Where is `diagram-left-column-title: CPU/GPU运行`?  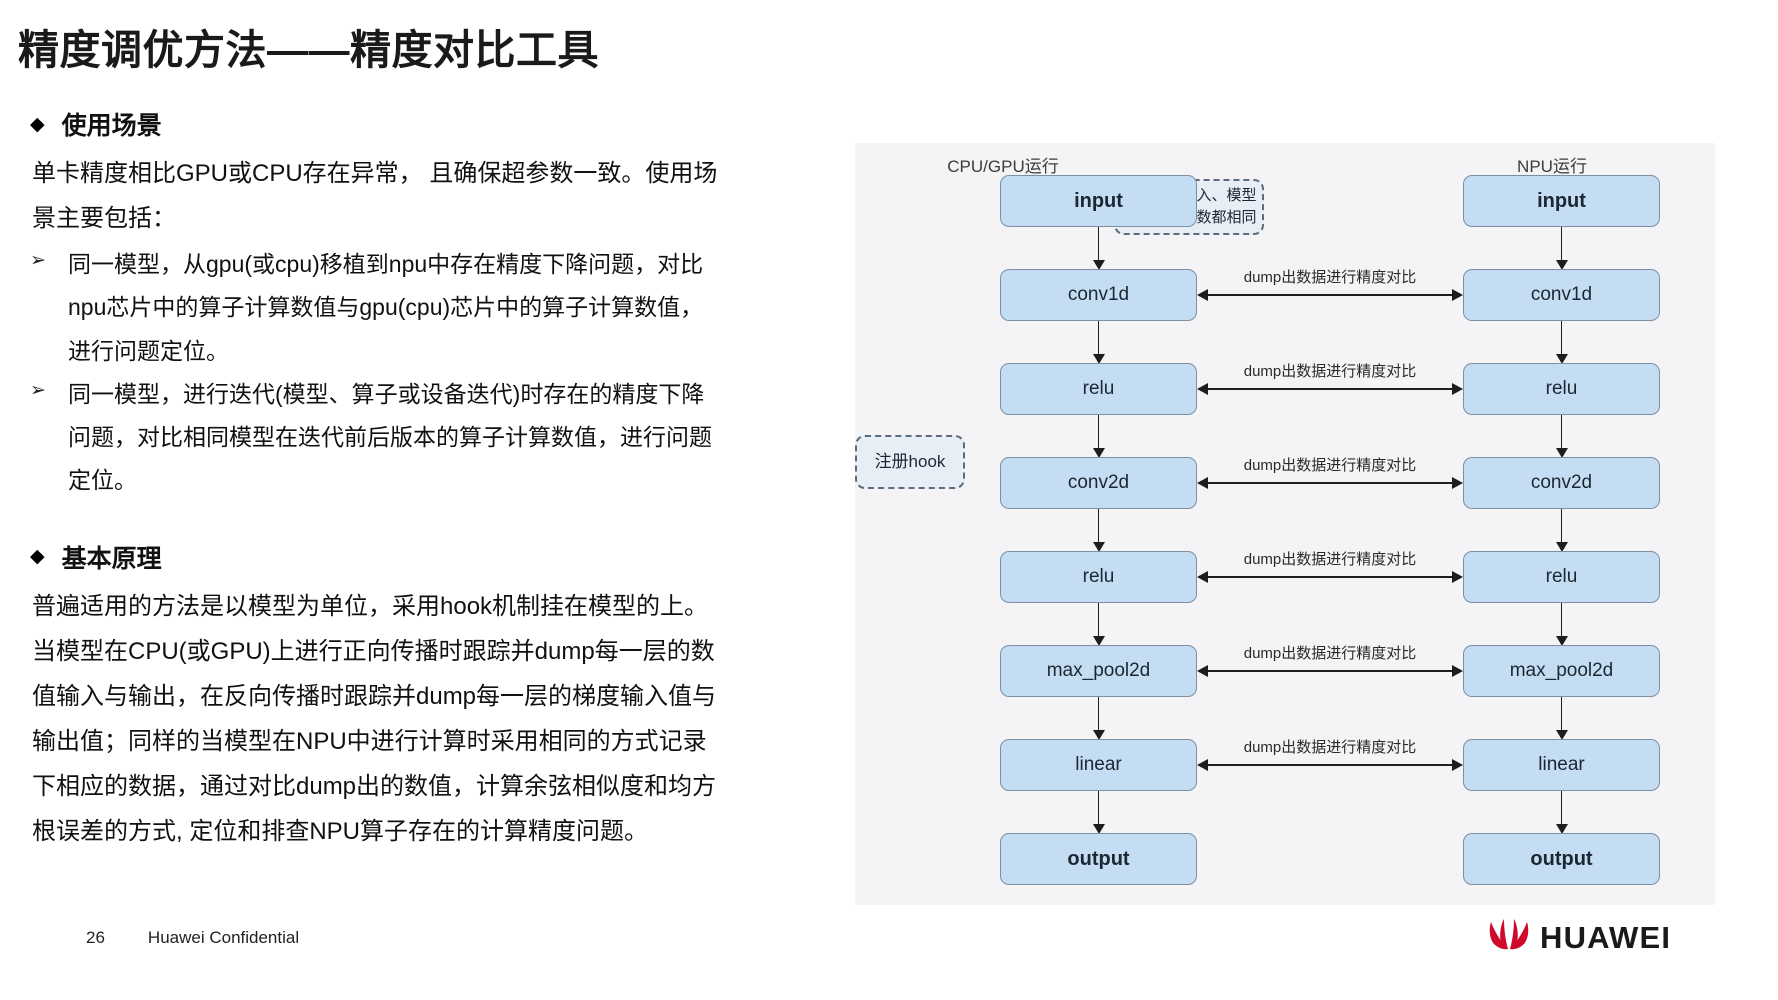 diagram-left-column-title: CPU/GPU运行 is located at coordinates (1003, 166).